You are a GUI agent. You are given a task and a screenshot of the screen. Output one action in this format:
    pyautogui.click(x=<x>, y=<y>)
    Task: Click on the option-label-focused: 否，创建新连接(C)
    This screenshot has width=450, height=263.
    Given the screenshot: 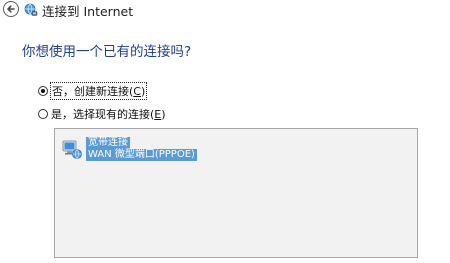 What is the action you would take?
    pyautogui.click(x=98, y=91)
    